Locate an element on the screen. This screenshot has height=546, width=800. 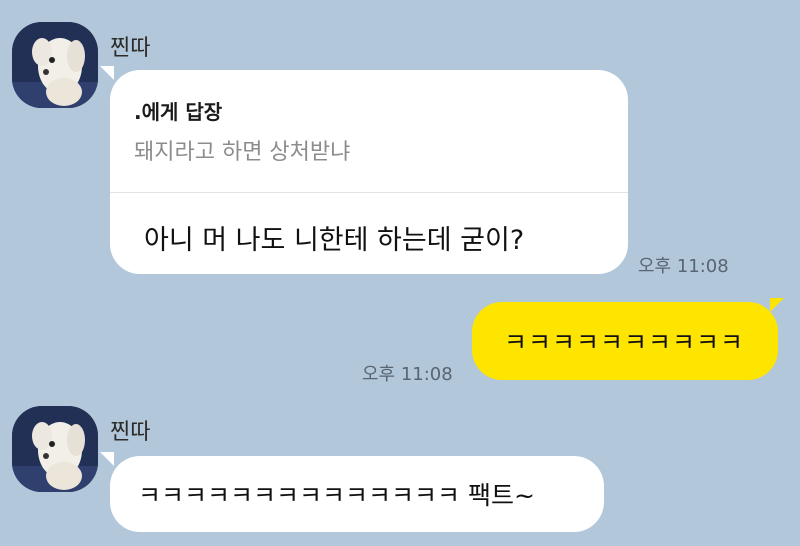
message-time-1: 오후 11:08 is located at coordinates (683, 266).